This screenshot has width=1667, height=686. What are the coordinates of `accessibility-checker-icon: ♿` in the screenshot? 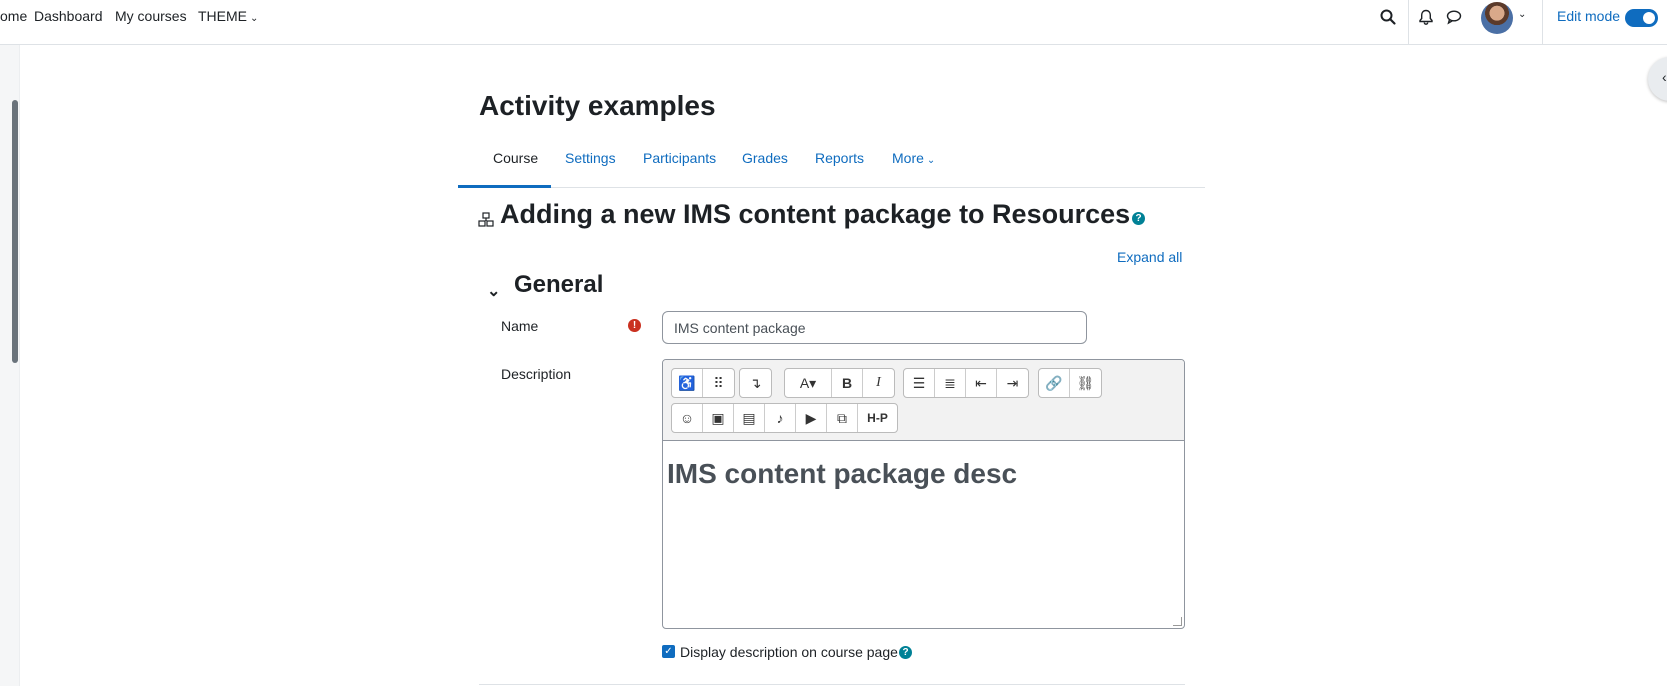 It's located at (687, 383).